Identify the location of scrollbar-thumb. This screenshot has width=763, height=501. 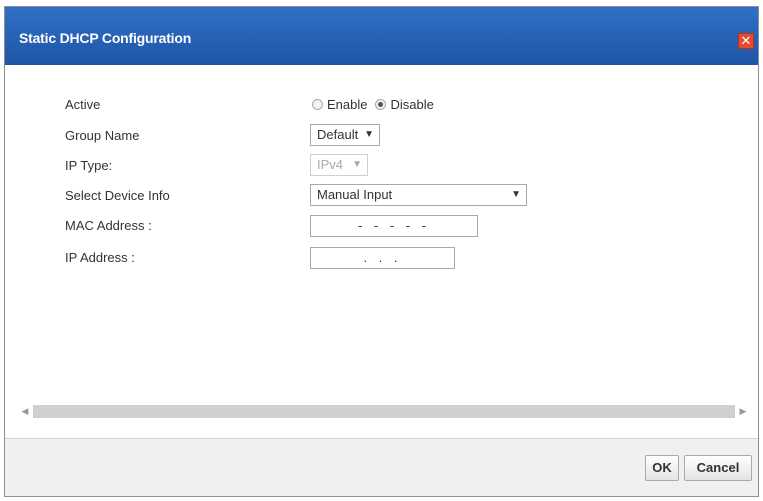
(384, 411).